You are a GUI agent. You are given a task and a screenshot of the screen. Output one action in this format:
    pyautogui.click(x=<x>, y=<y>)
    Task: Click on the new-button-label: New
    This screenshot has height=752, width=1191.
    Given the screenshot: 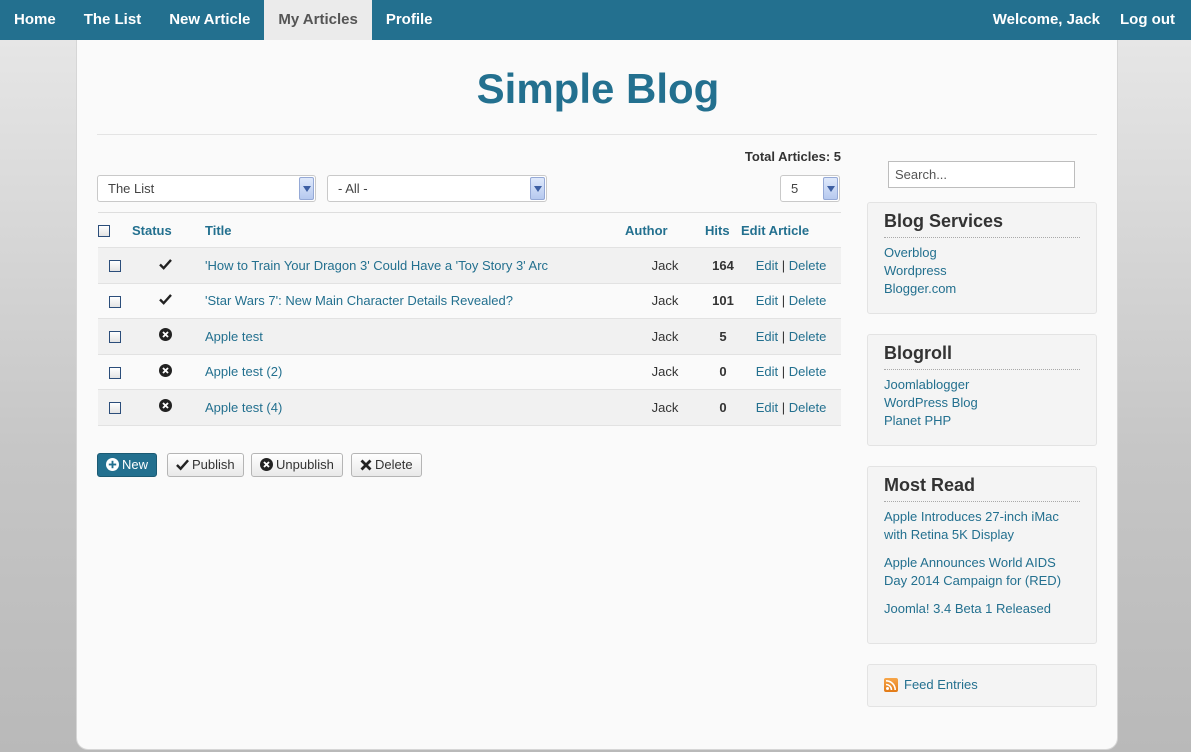 What is the action you would take?
    pyautogui.click(x=135, y=464)
    